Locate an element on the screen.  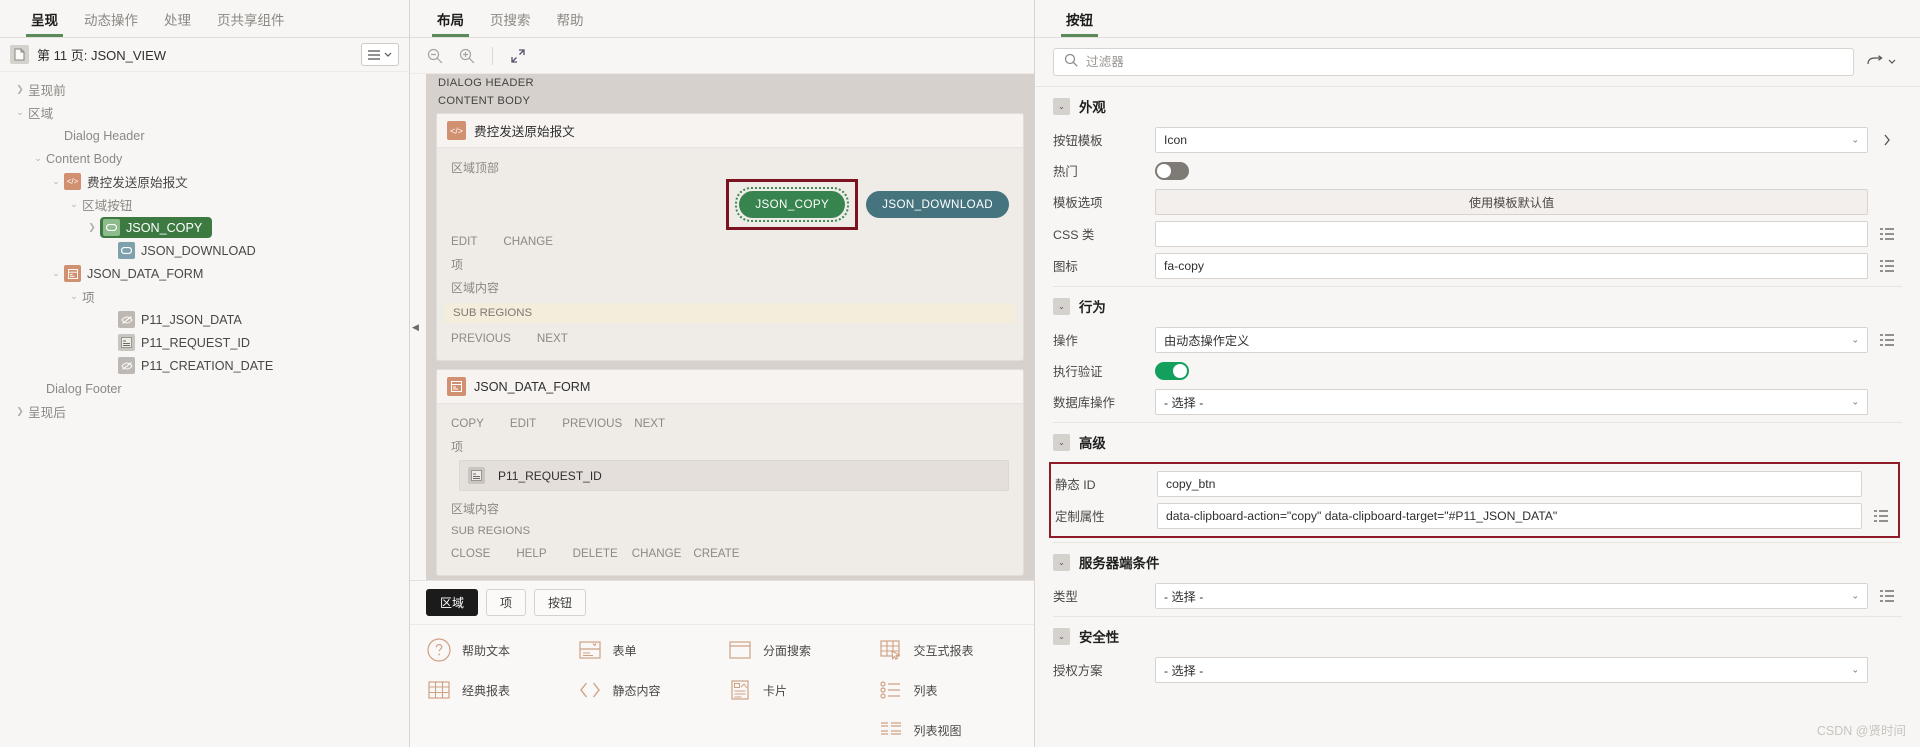
appearance-section-header: ⌄ 外观 is located at coordinates (1477, 105).